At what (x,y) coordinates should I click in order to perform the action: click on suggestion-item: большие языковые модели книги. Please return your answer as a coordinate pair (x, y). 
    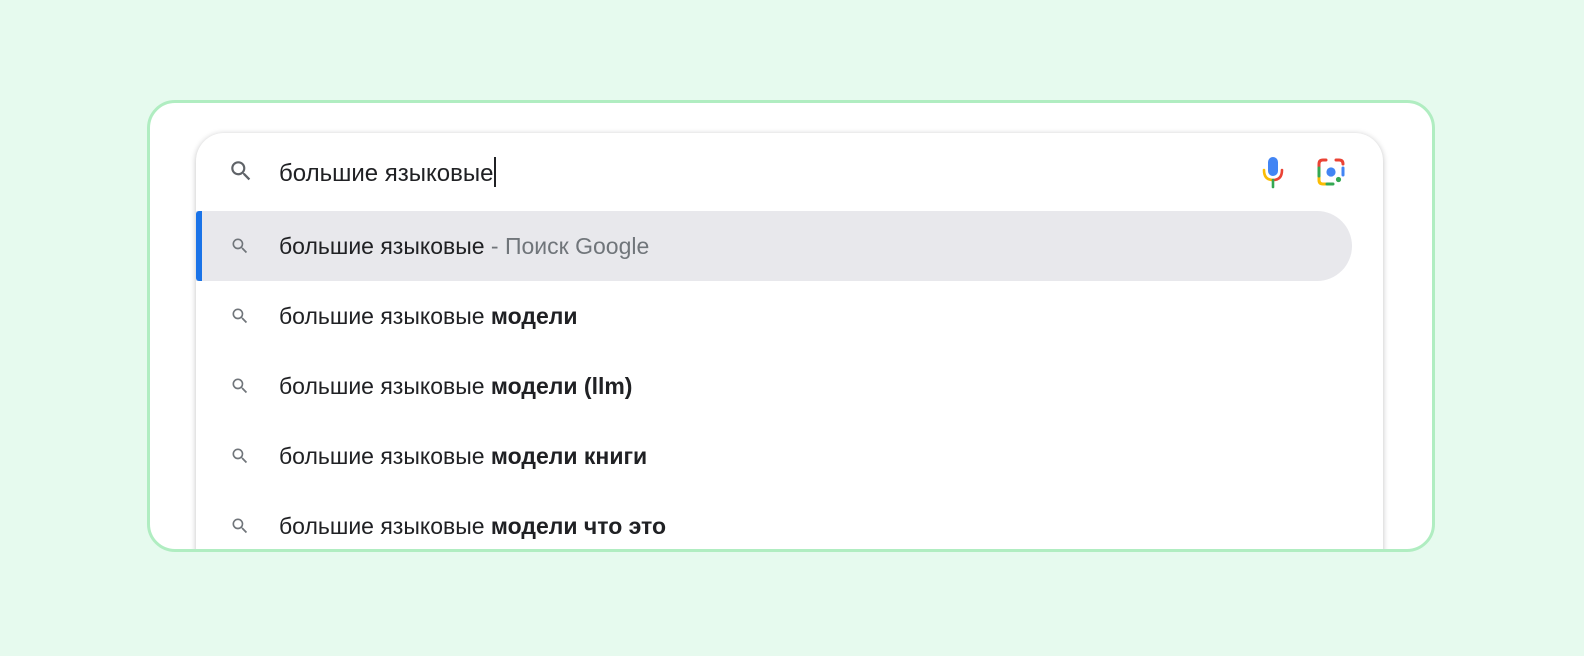
    Looking at the image, I should click on (774, 456).